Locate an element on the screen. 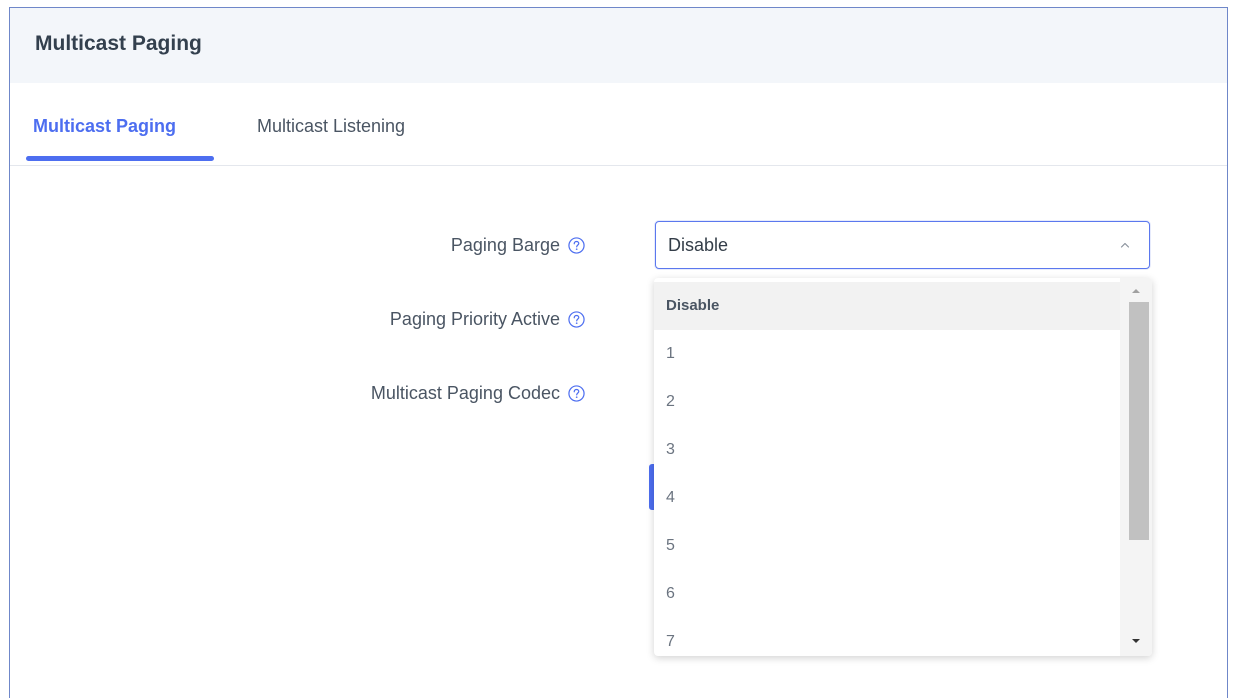 This screenshot has width=1235, height=698. paging-barge-row: Paging Barge is located at coordinates (518, 245).